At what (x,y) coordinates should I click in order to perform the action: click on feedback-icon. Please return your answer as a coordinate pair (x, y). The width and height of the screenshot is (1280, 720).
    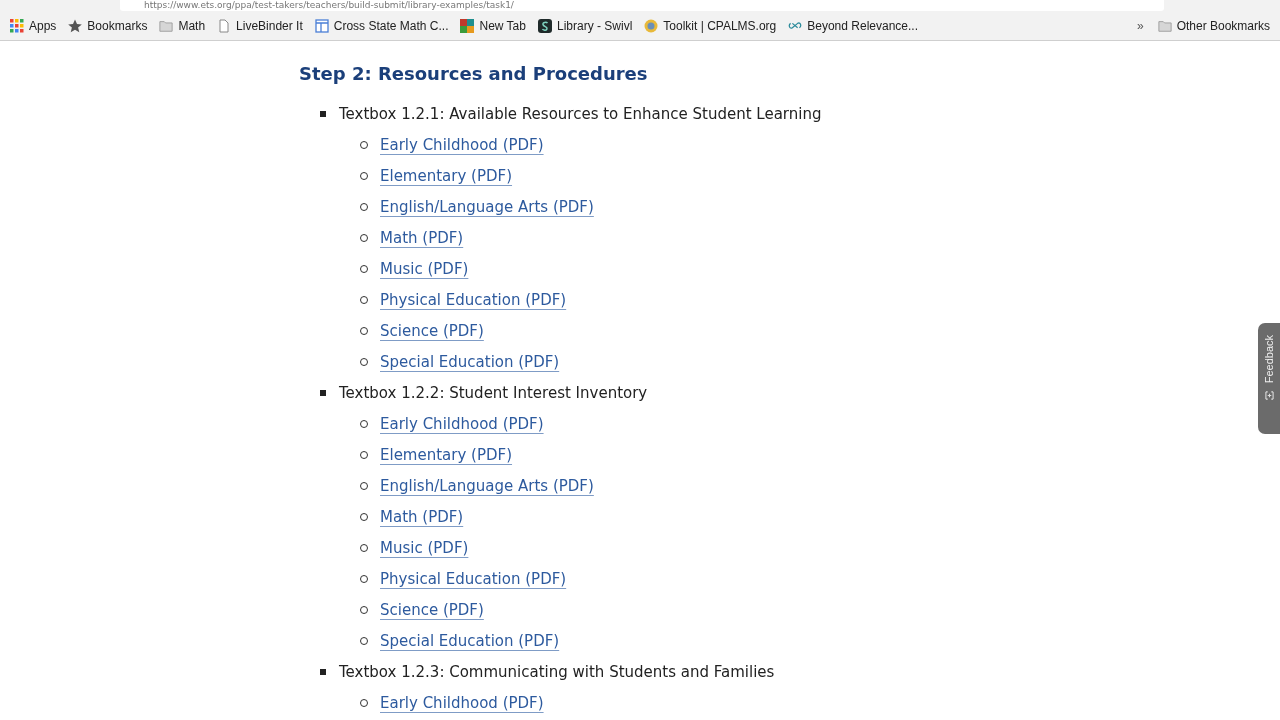
    Looking at the image, I should click on (1269, 396).